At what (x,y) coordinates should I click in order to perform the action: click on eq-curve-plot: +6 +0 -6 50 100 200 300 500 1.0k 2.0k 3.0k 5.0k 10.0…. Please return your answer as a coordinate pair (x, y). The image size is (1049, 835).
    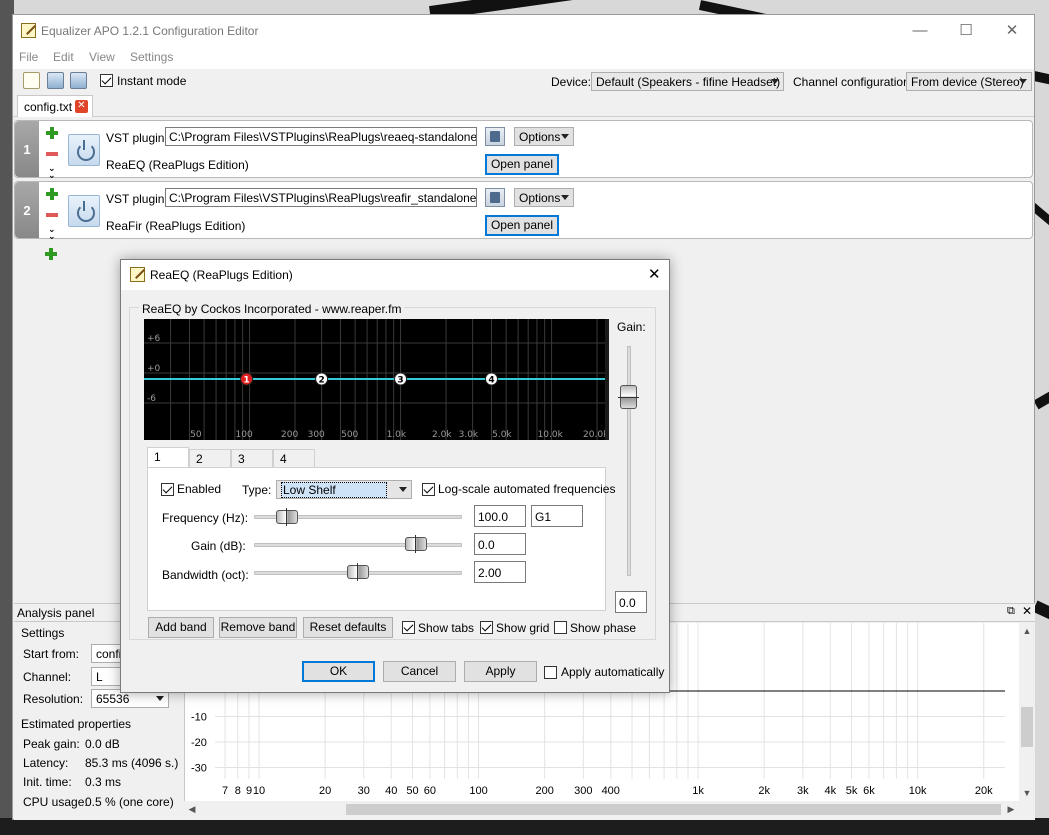
    Looking at the image, I should click on (376, 379).